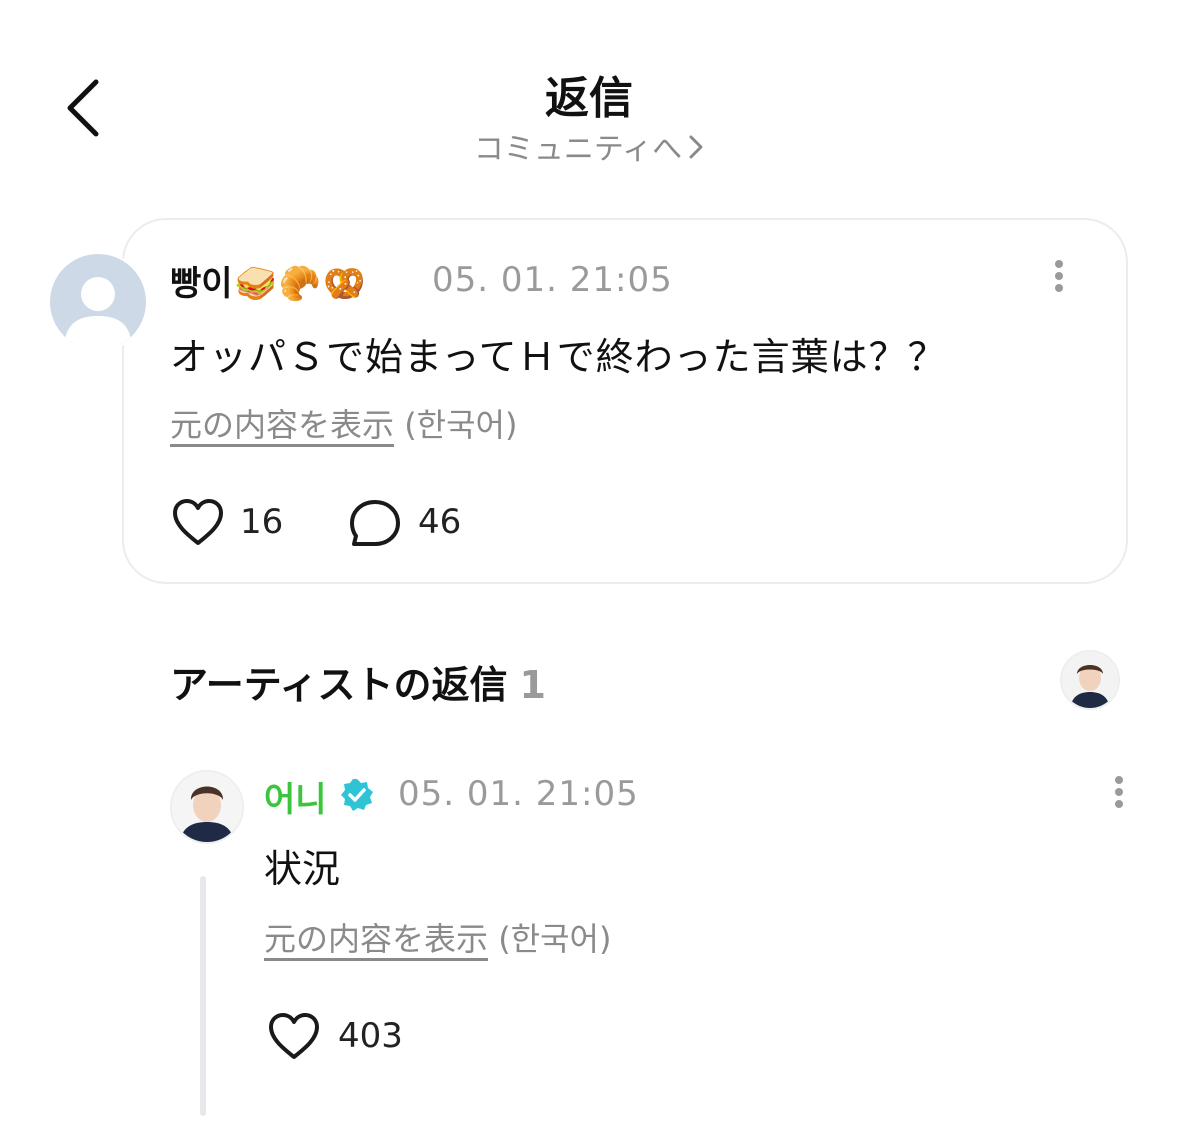  Describe the element at coordinates (203, 996) in the screenshot. I see `thread-line` at that location.